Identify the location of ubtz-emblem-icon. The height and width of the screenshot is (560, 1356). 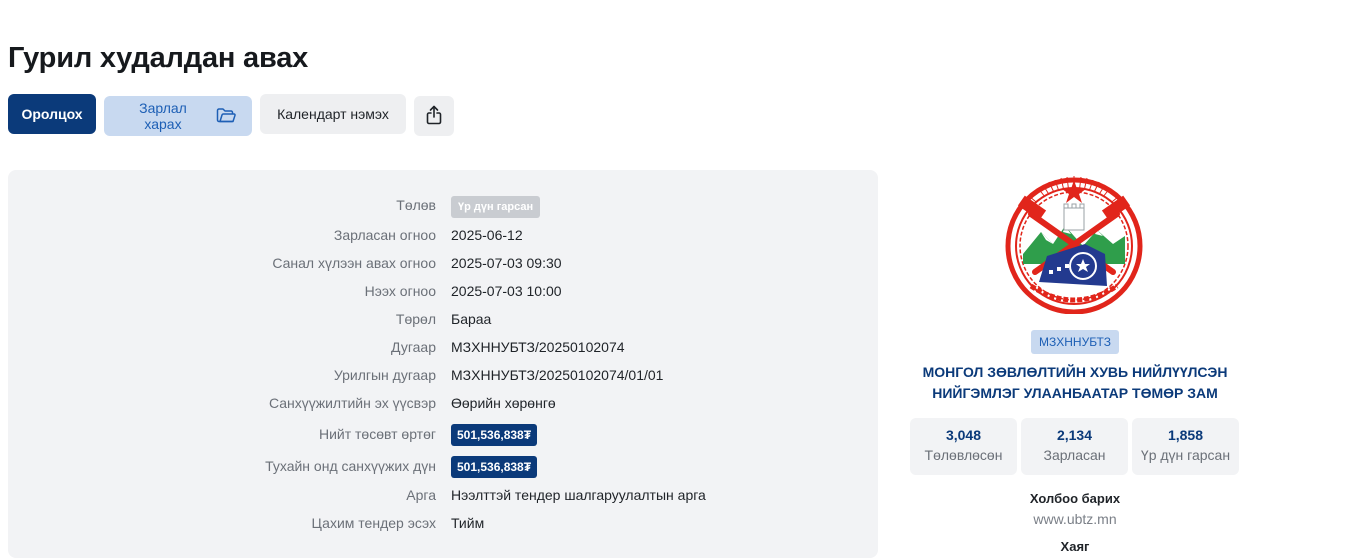
(1074, 244).